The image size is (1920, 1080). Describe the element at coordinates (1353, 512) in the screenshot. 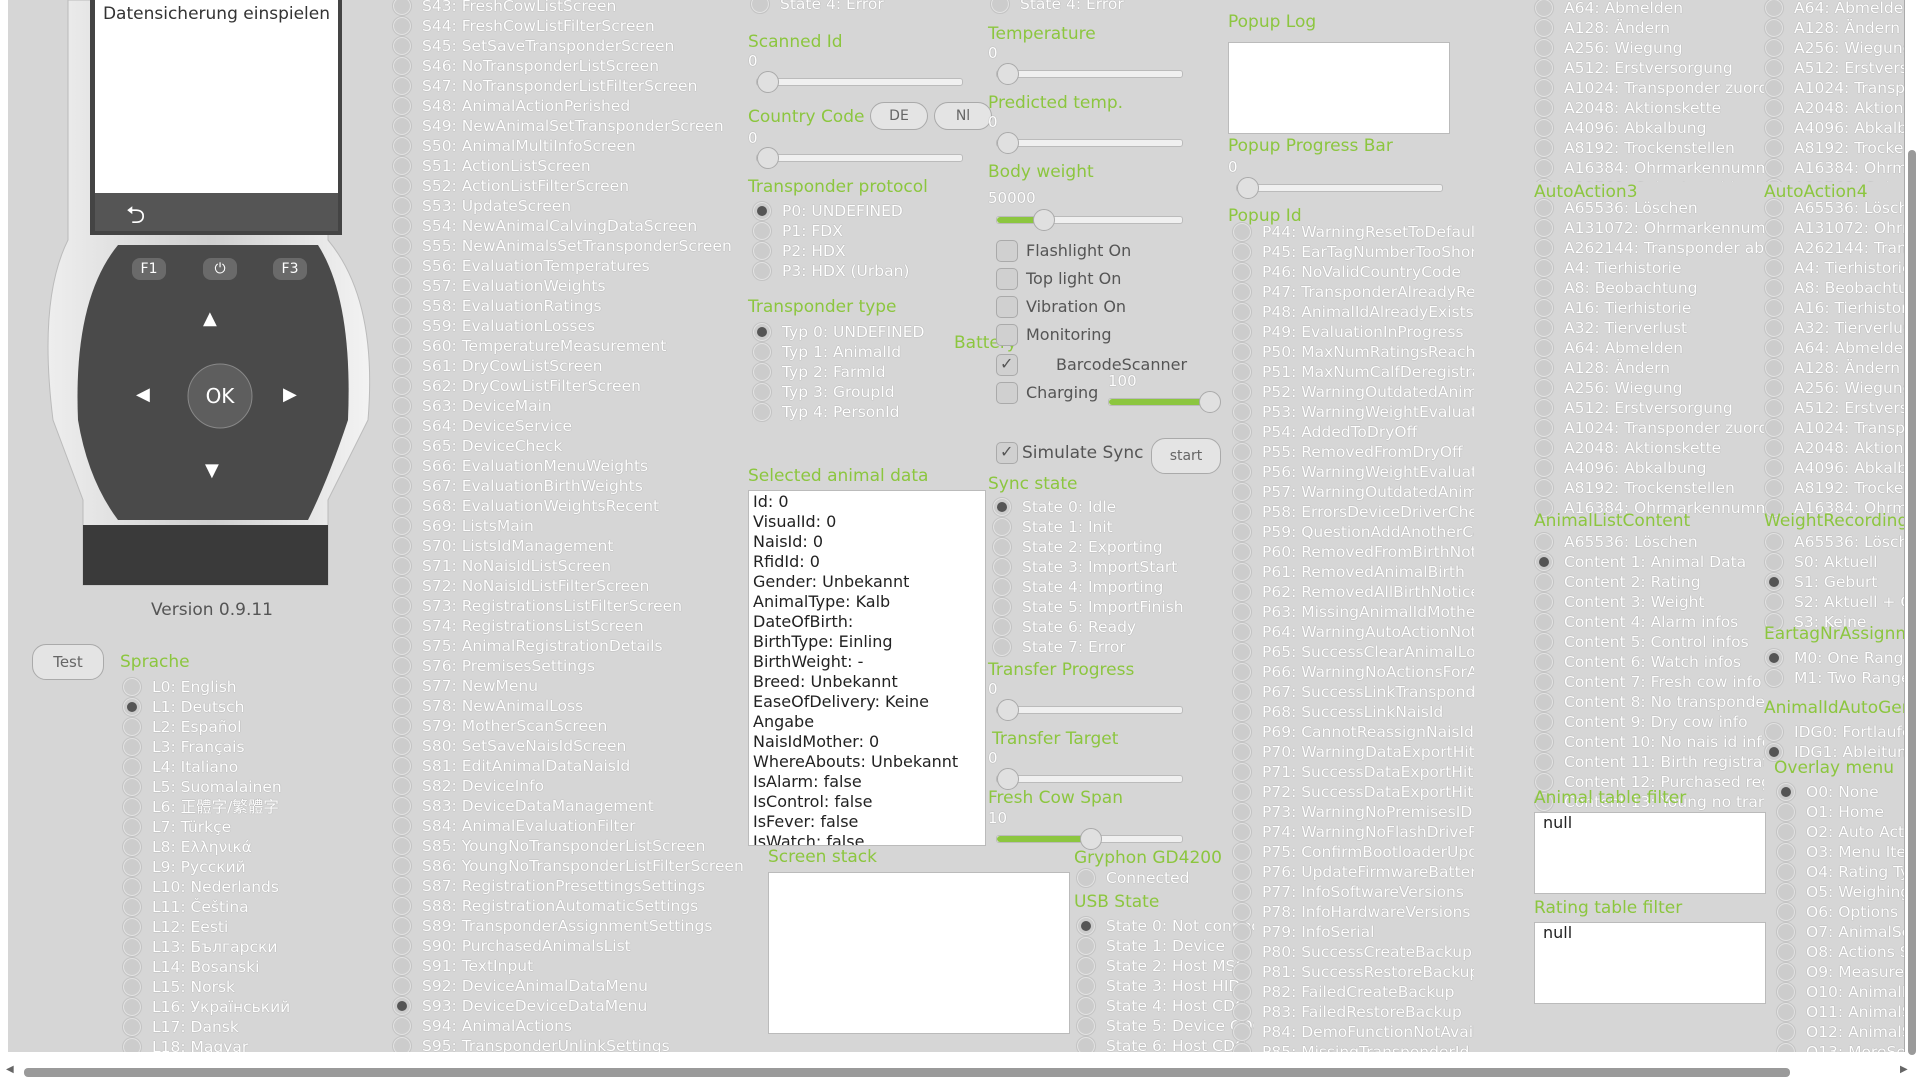

I see `popup-id-radio-item: P58: ErrorsDeviceDriverCheck` at that location.